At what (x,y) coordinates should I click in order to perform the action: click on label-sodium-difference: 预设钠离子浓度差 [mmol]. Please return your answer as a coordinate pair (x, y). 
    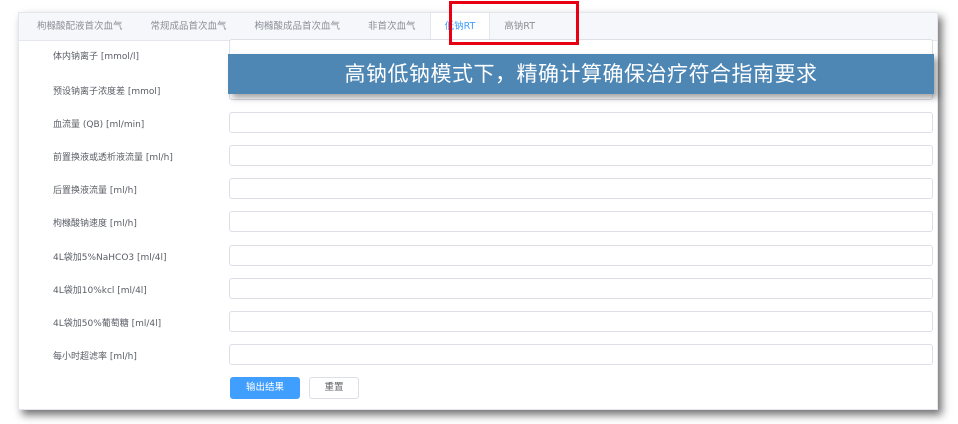
    Looking at the image, I should click on (107, 92).